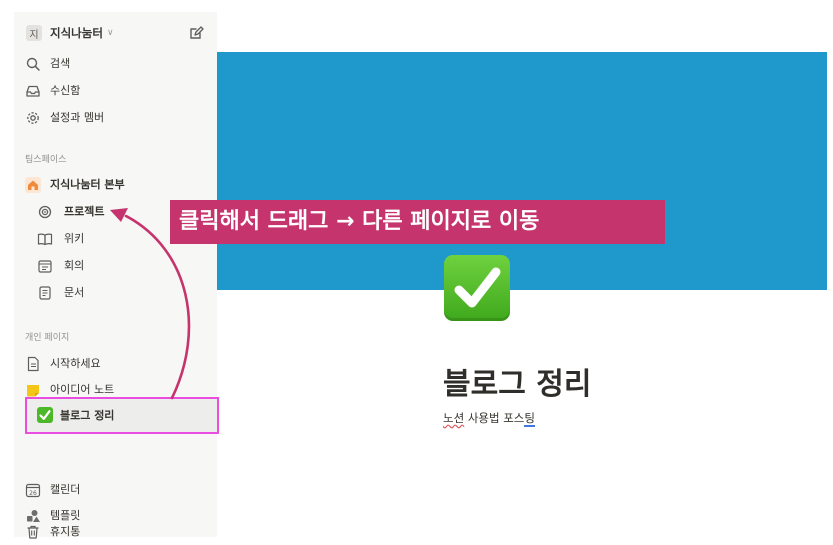 The width and height of the screenshot is (833, 545). Describe the element at coordinates (65, 90) in the screenshot. I see `sidebar-item-label: 수신함` at that location.